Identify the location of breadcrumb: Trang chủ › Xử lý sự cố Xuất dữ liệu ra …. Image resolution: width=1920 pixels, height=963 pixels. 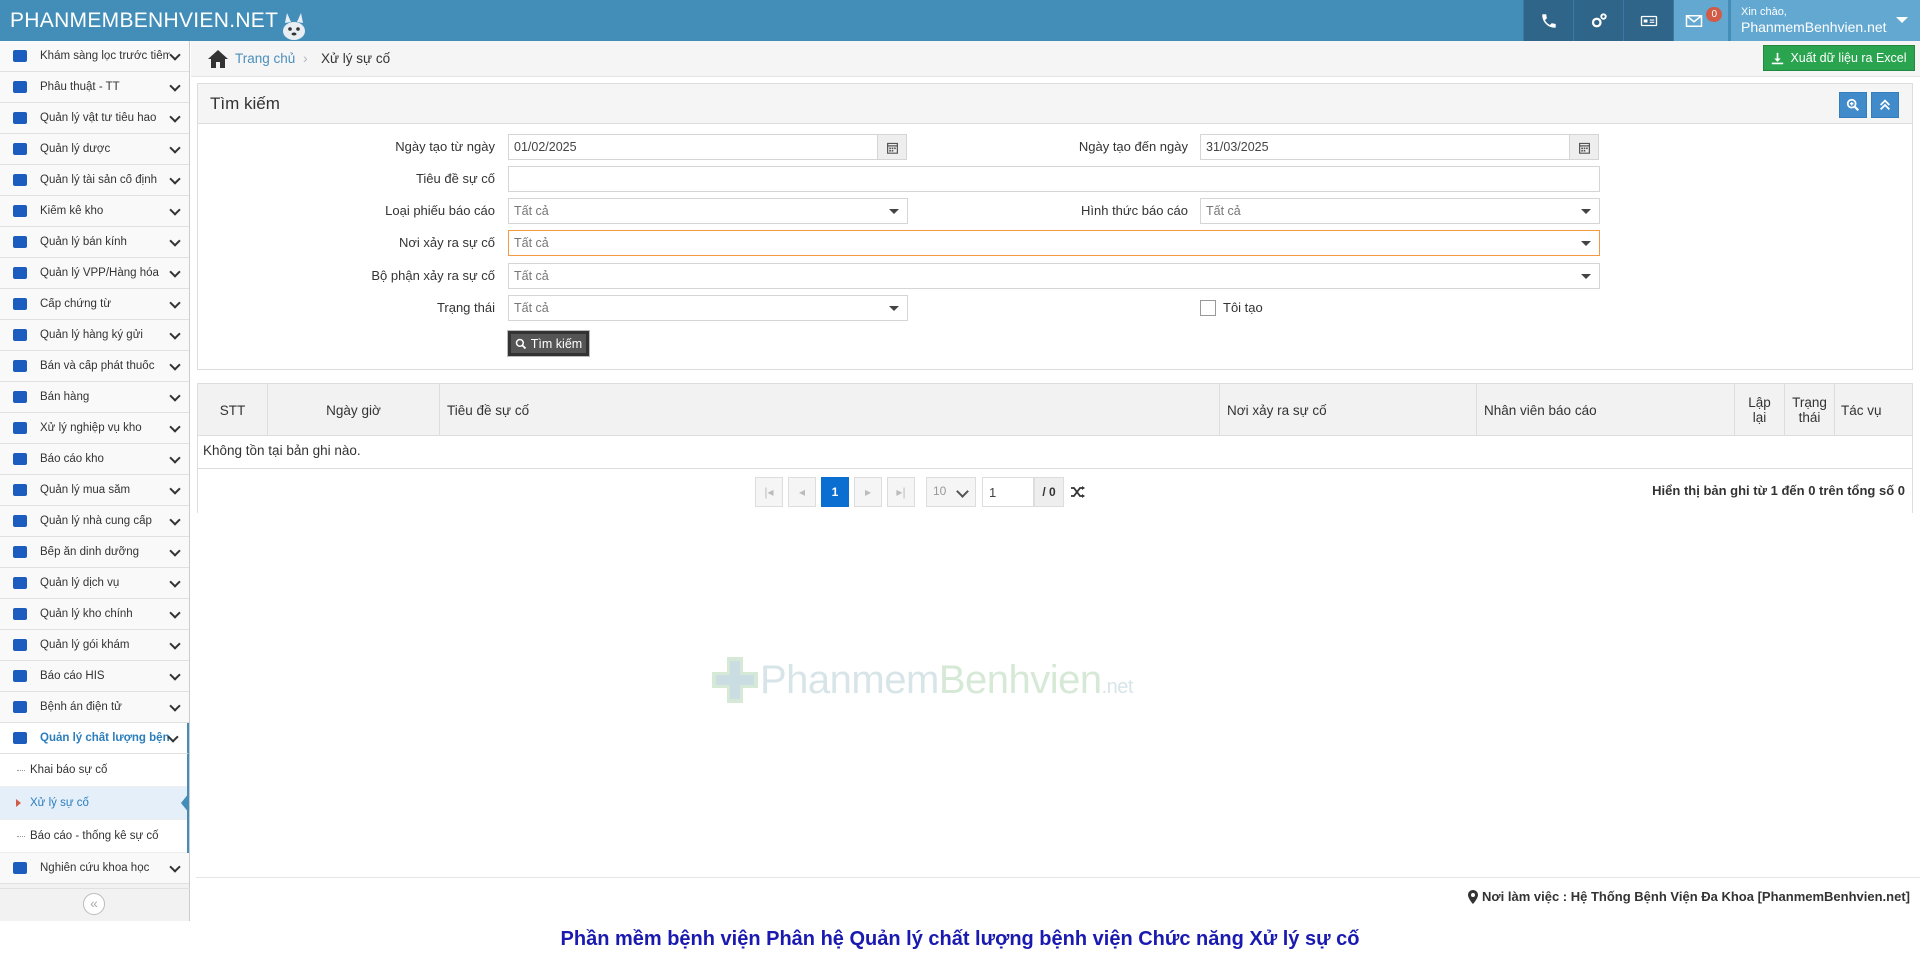
(1055, 59).